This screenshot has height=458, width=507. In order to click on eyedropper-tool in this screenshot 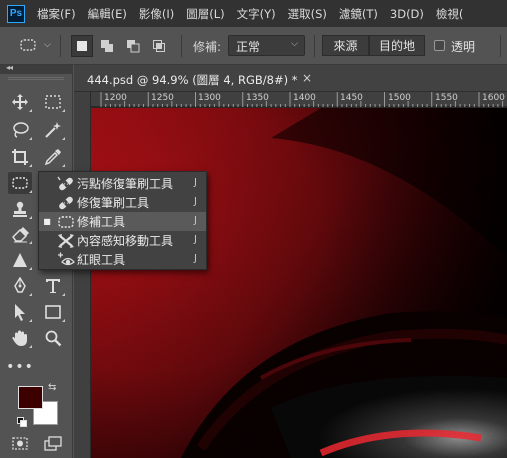, I will do `click(53, 157)`.